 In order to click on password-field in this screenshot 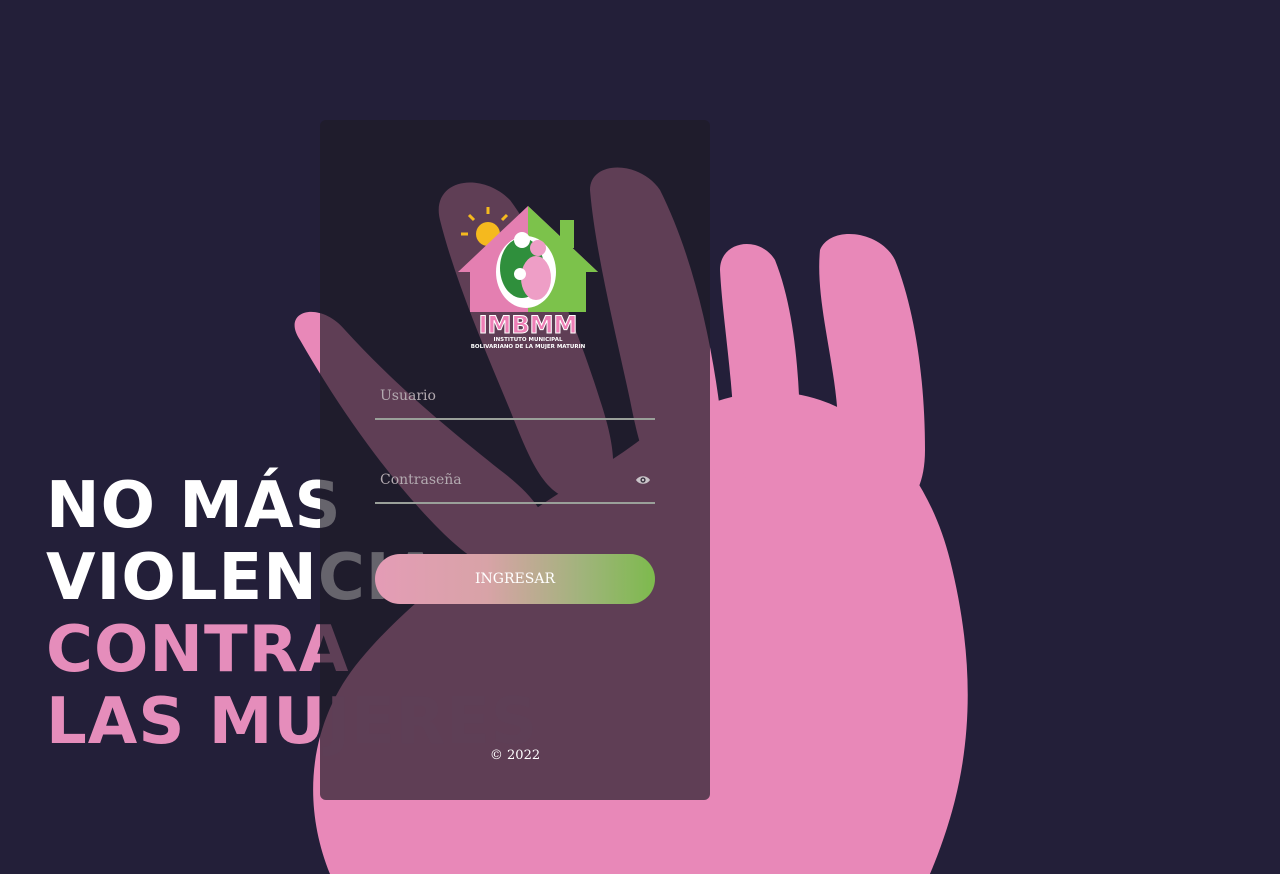, I will do `click(515, 483)`.